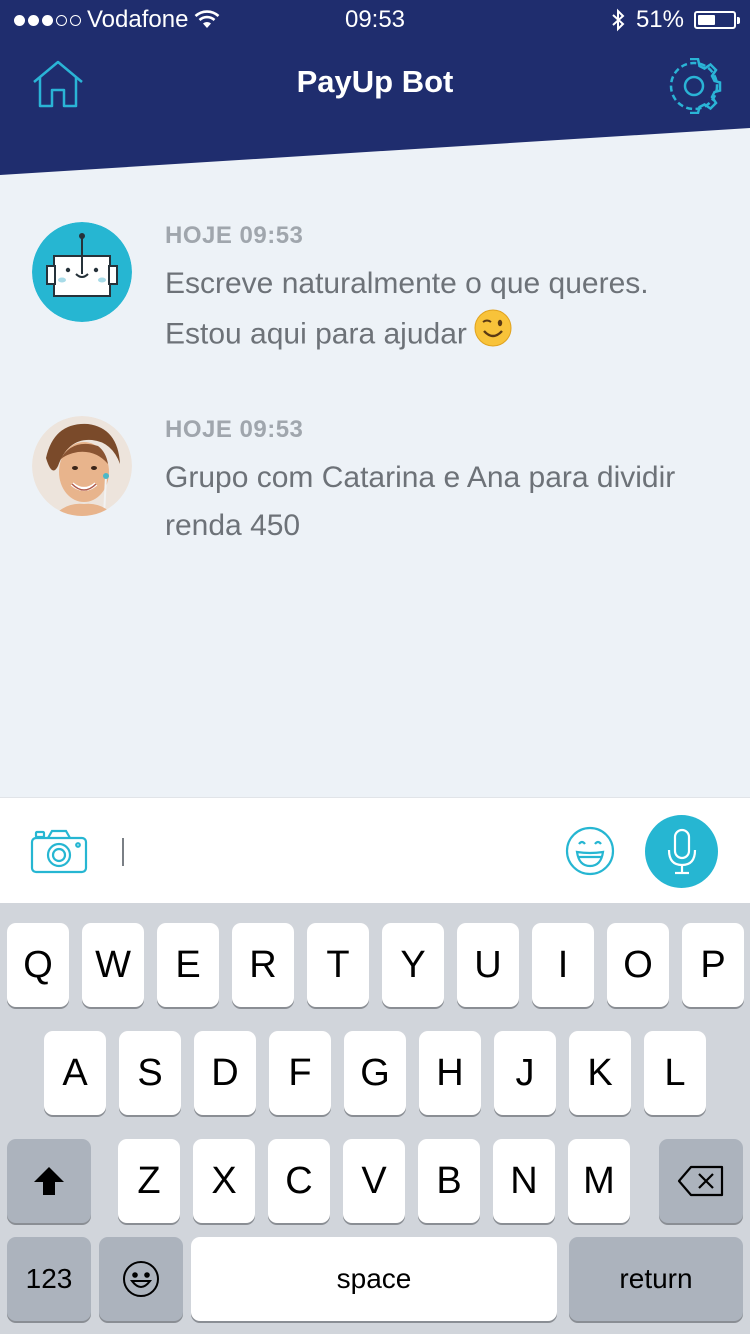  I want to click on bluetooth-icon, so click(618, 20).